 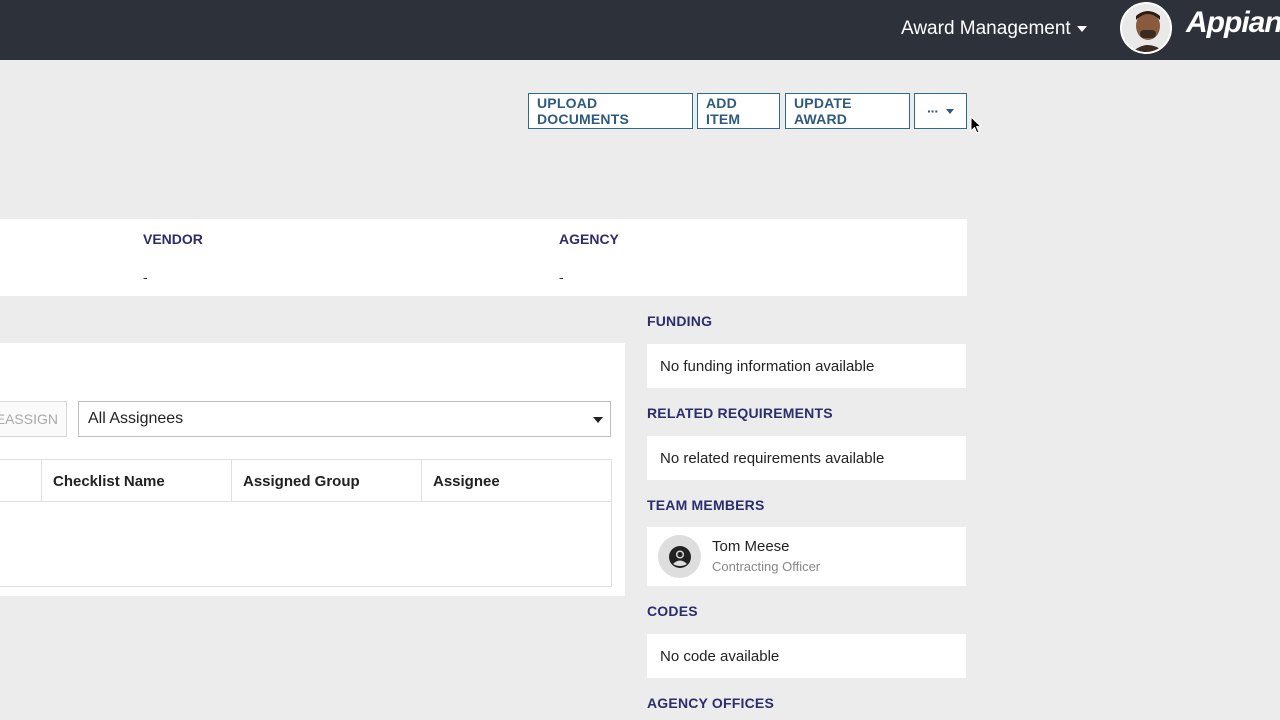 I want to click on appian-logo: Appian, so click(x=1233, y=23).